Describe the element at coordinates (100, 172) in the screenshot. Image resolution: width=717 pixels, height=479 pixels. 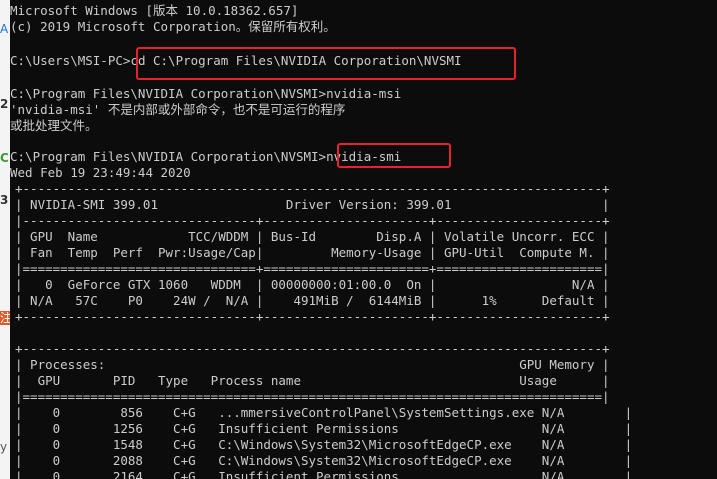
I see `smi-timestamp: Wed Feb 19 23:49:44 2020` at that location.